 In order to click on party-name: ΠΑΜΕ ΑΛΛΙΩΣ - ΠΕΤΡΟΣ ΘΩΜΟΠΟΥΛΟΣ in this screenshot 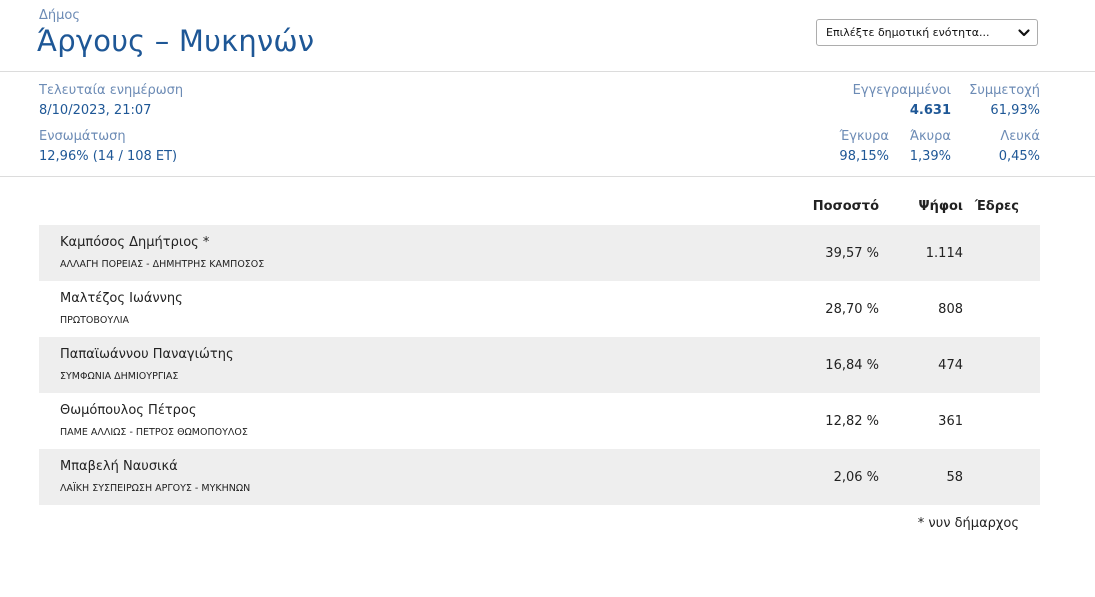, I will do `click(154, 432)`.